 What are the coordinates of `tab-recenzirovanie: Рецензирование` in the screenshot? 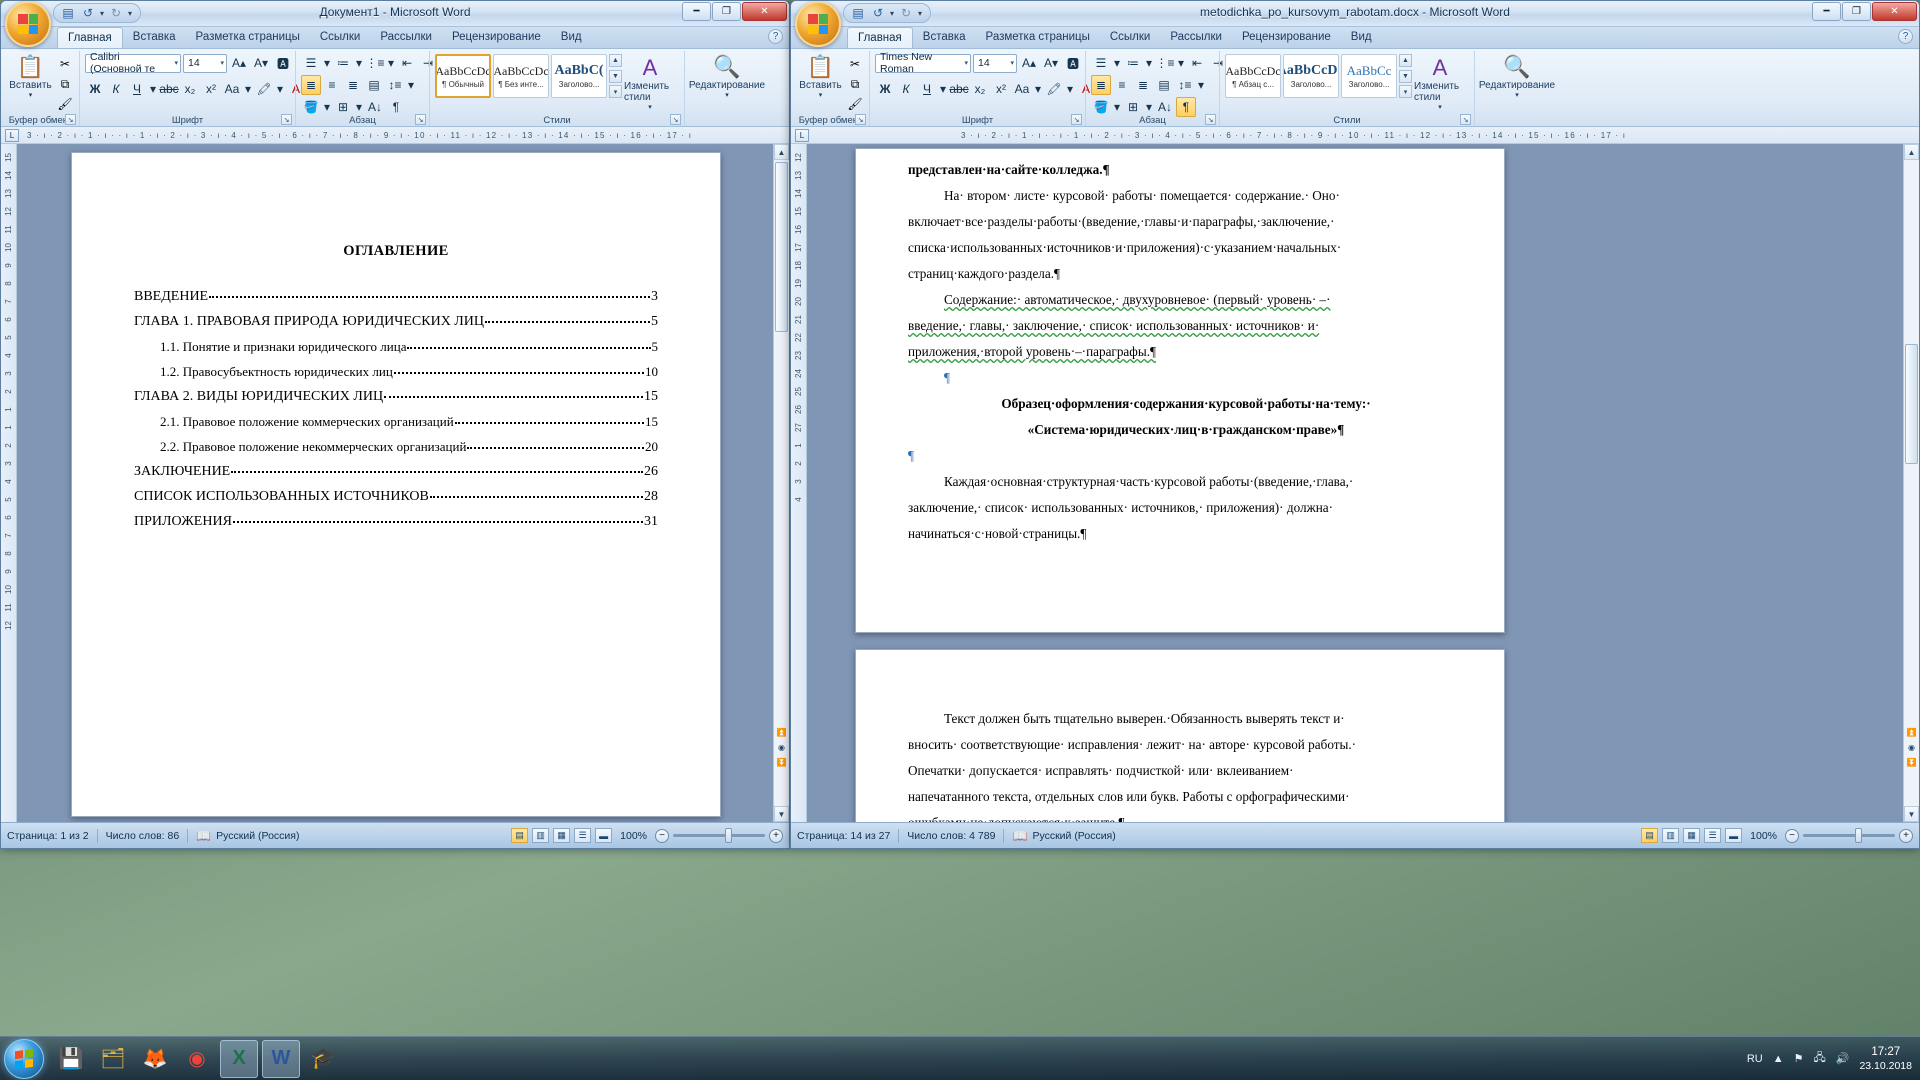 It's located at (496, 37).